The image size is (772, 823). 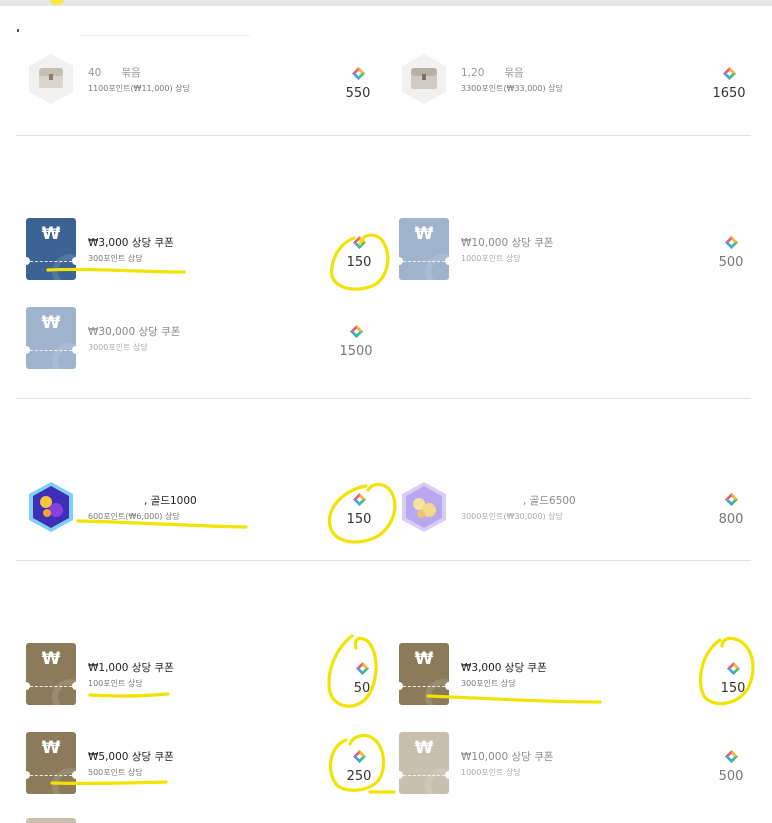 I want to click on price-tag: 50, so click(x=362, y=679).